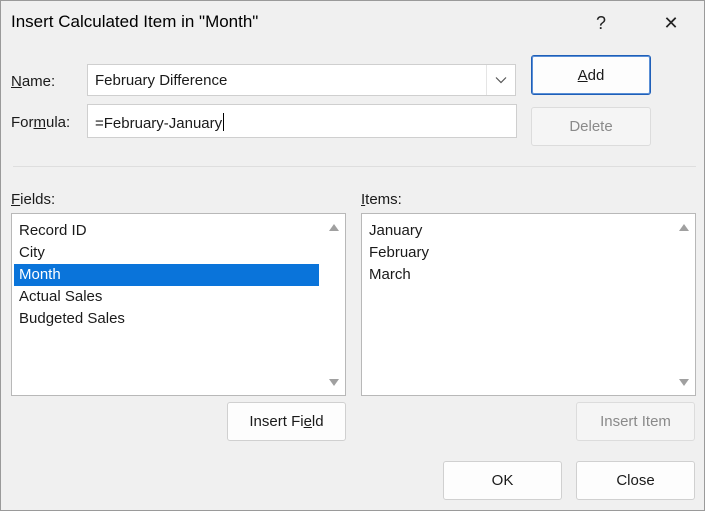 Image resolution: width=705 pixels, height=511 pixels. I want to click on items-scroll-down, so click(684, 382).